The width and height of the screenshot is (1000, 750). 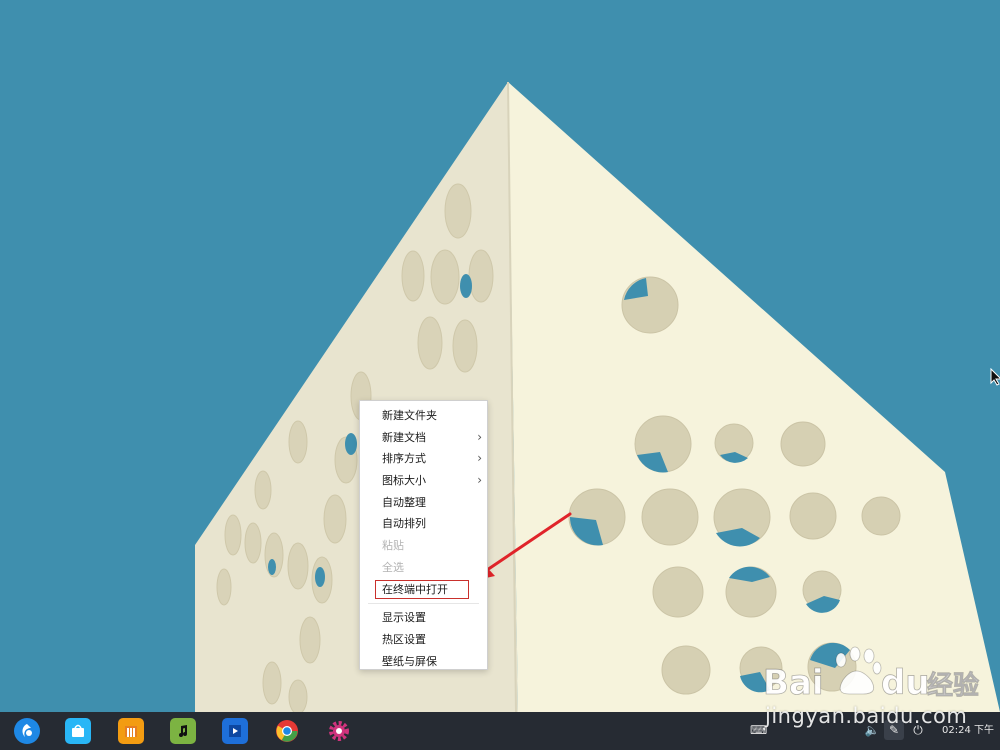 I want to click on watermark-logo-text-left: Bai, so click(x=793, y=683).